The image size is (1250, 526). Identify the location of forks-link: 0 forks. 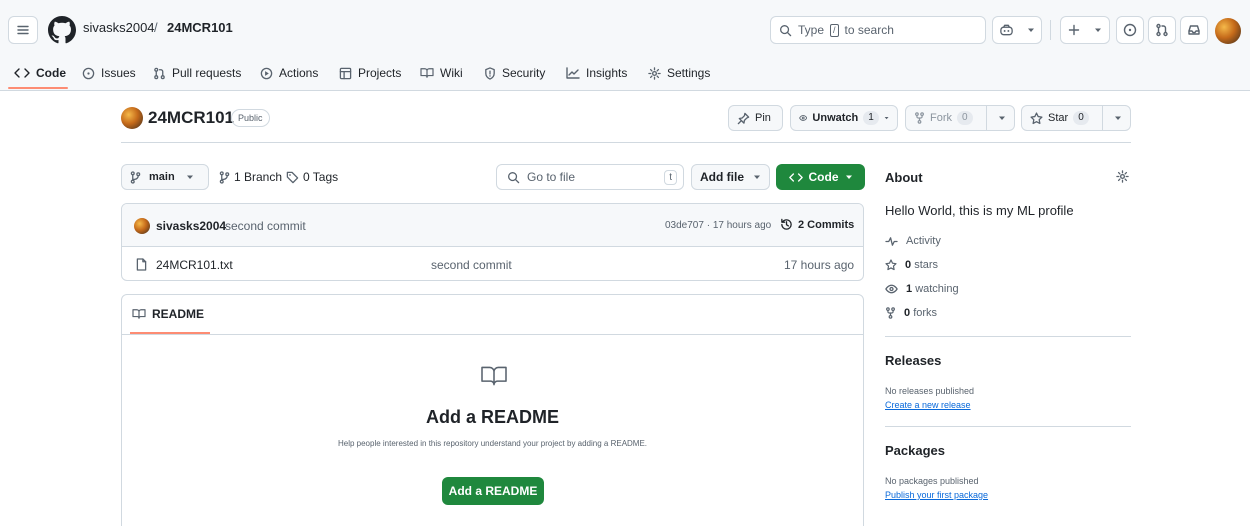
(911, 313).